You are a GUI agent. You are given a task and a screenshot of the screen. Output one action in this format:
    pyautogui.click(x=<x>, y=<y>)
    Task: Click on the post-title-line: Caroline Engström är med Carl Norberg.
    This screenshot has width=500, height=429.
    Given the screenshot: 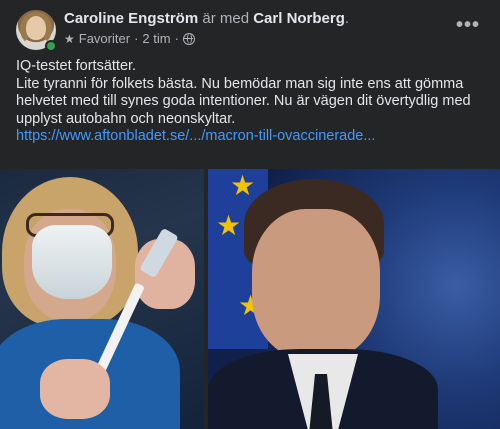 What is the action you would take?
    pyautogui.click(x=206, y=19)
    